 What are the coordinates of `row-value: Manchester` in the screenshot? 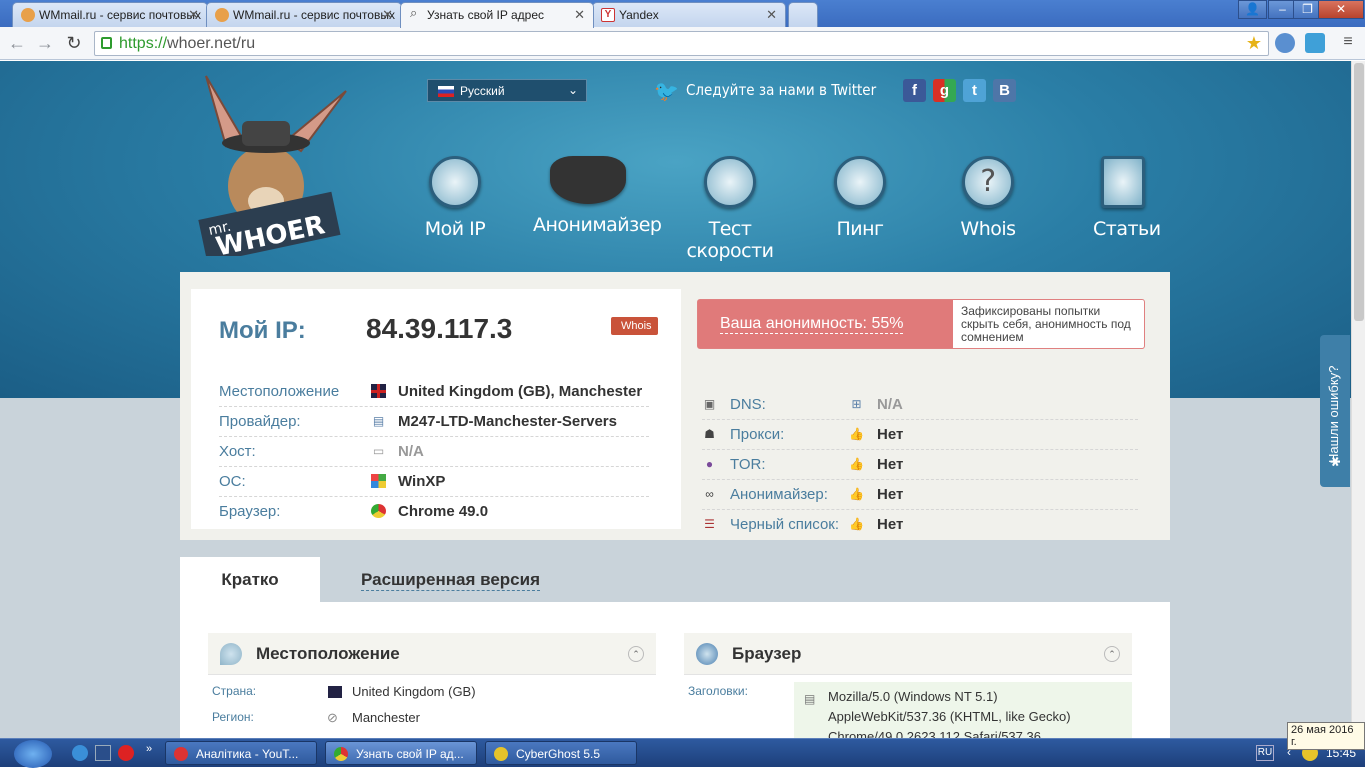 It's located at (386, 717).